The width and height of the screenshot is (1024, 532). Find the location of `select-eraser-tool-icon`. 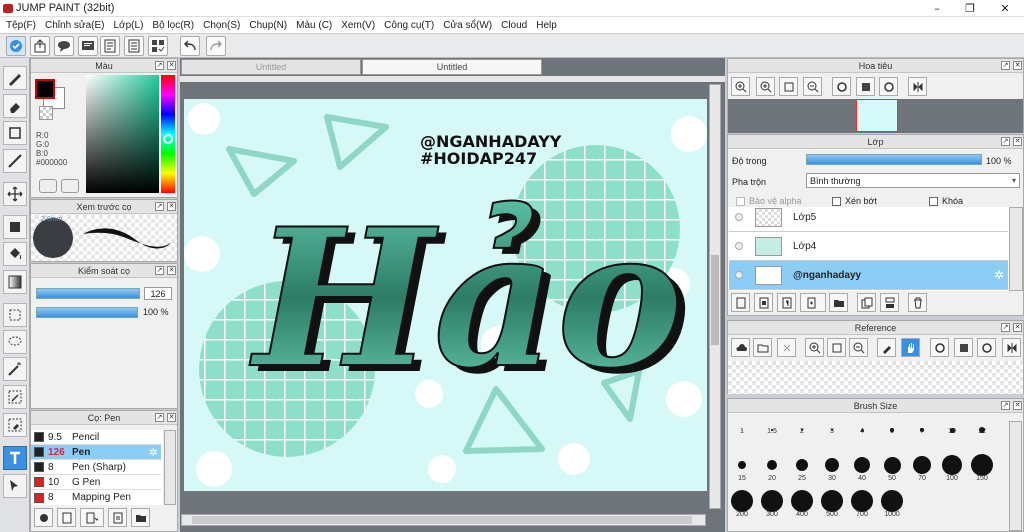

select-eraser-tool-icon is located at coordinates (15, 425).